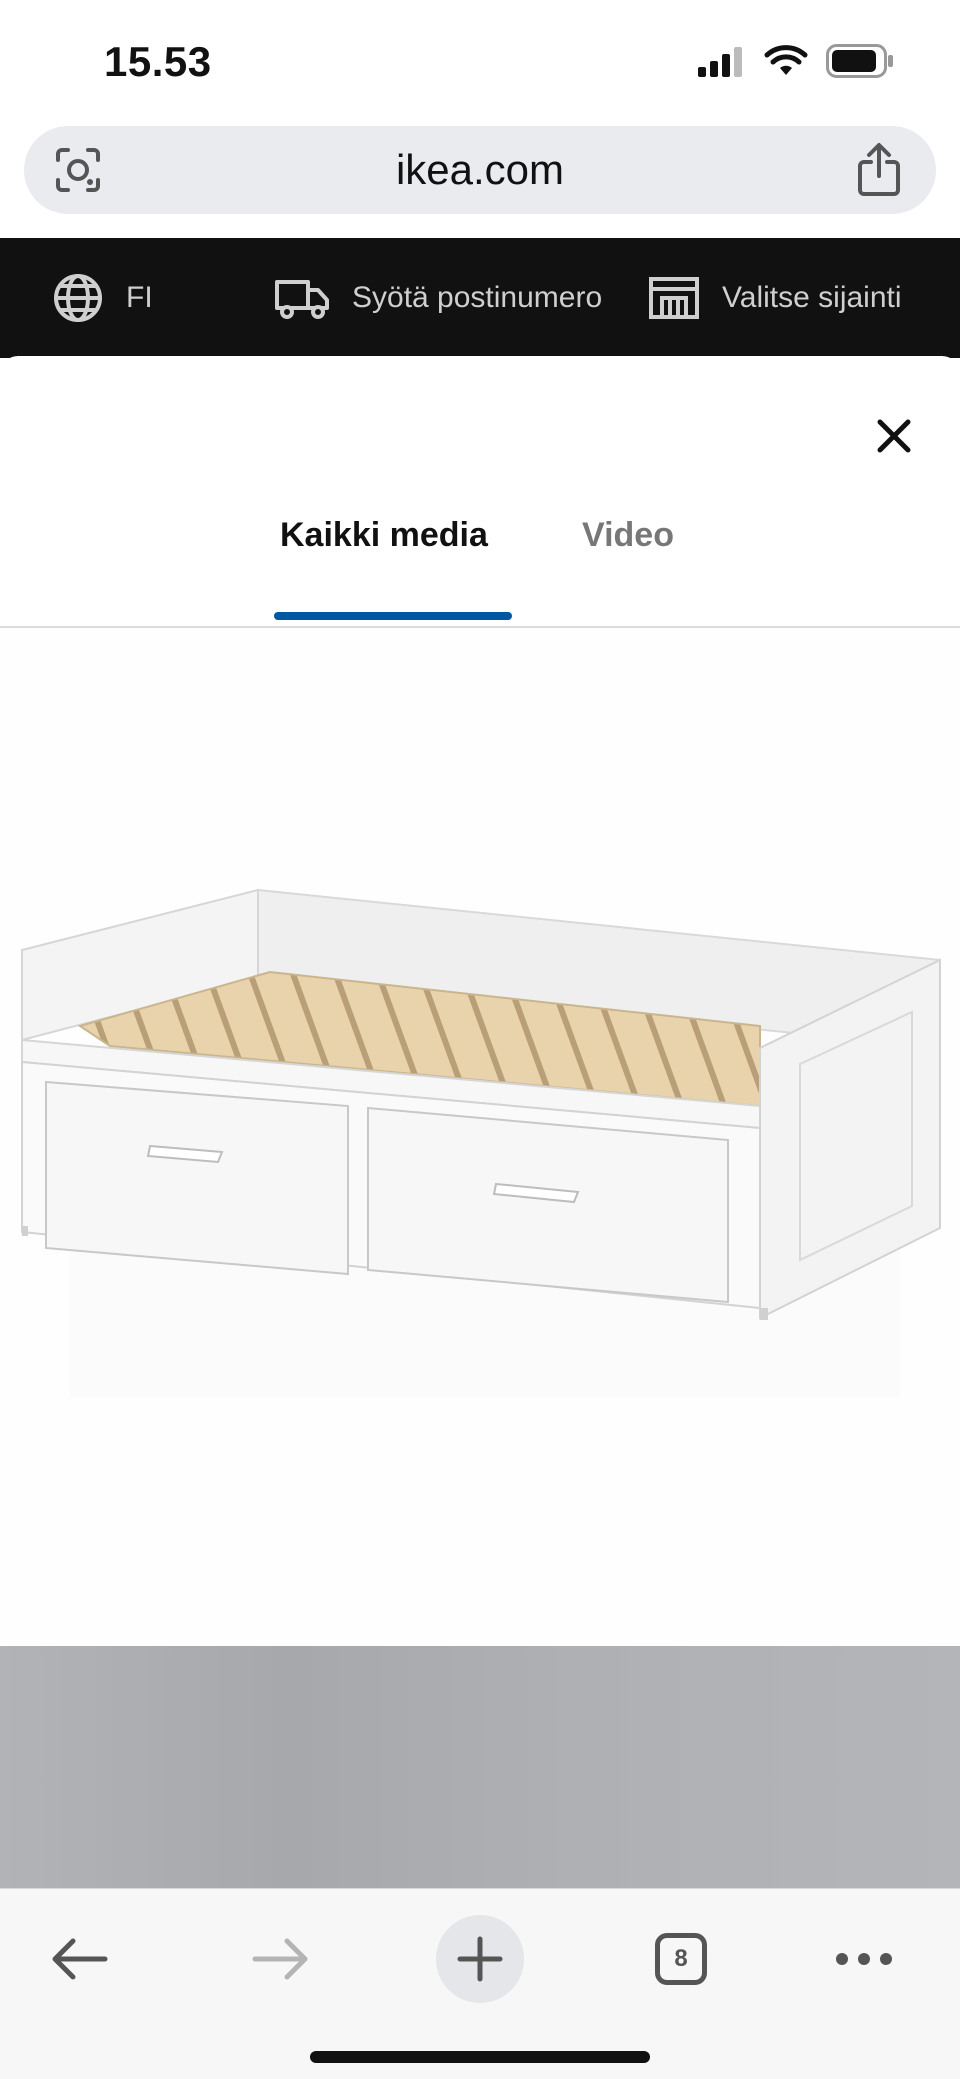 The height and width of the screenshot is (2079, 960). I want to click on address-bar: ikea.com, so click(480, 170).